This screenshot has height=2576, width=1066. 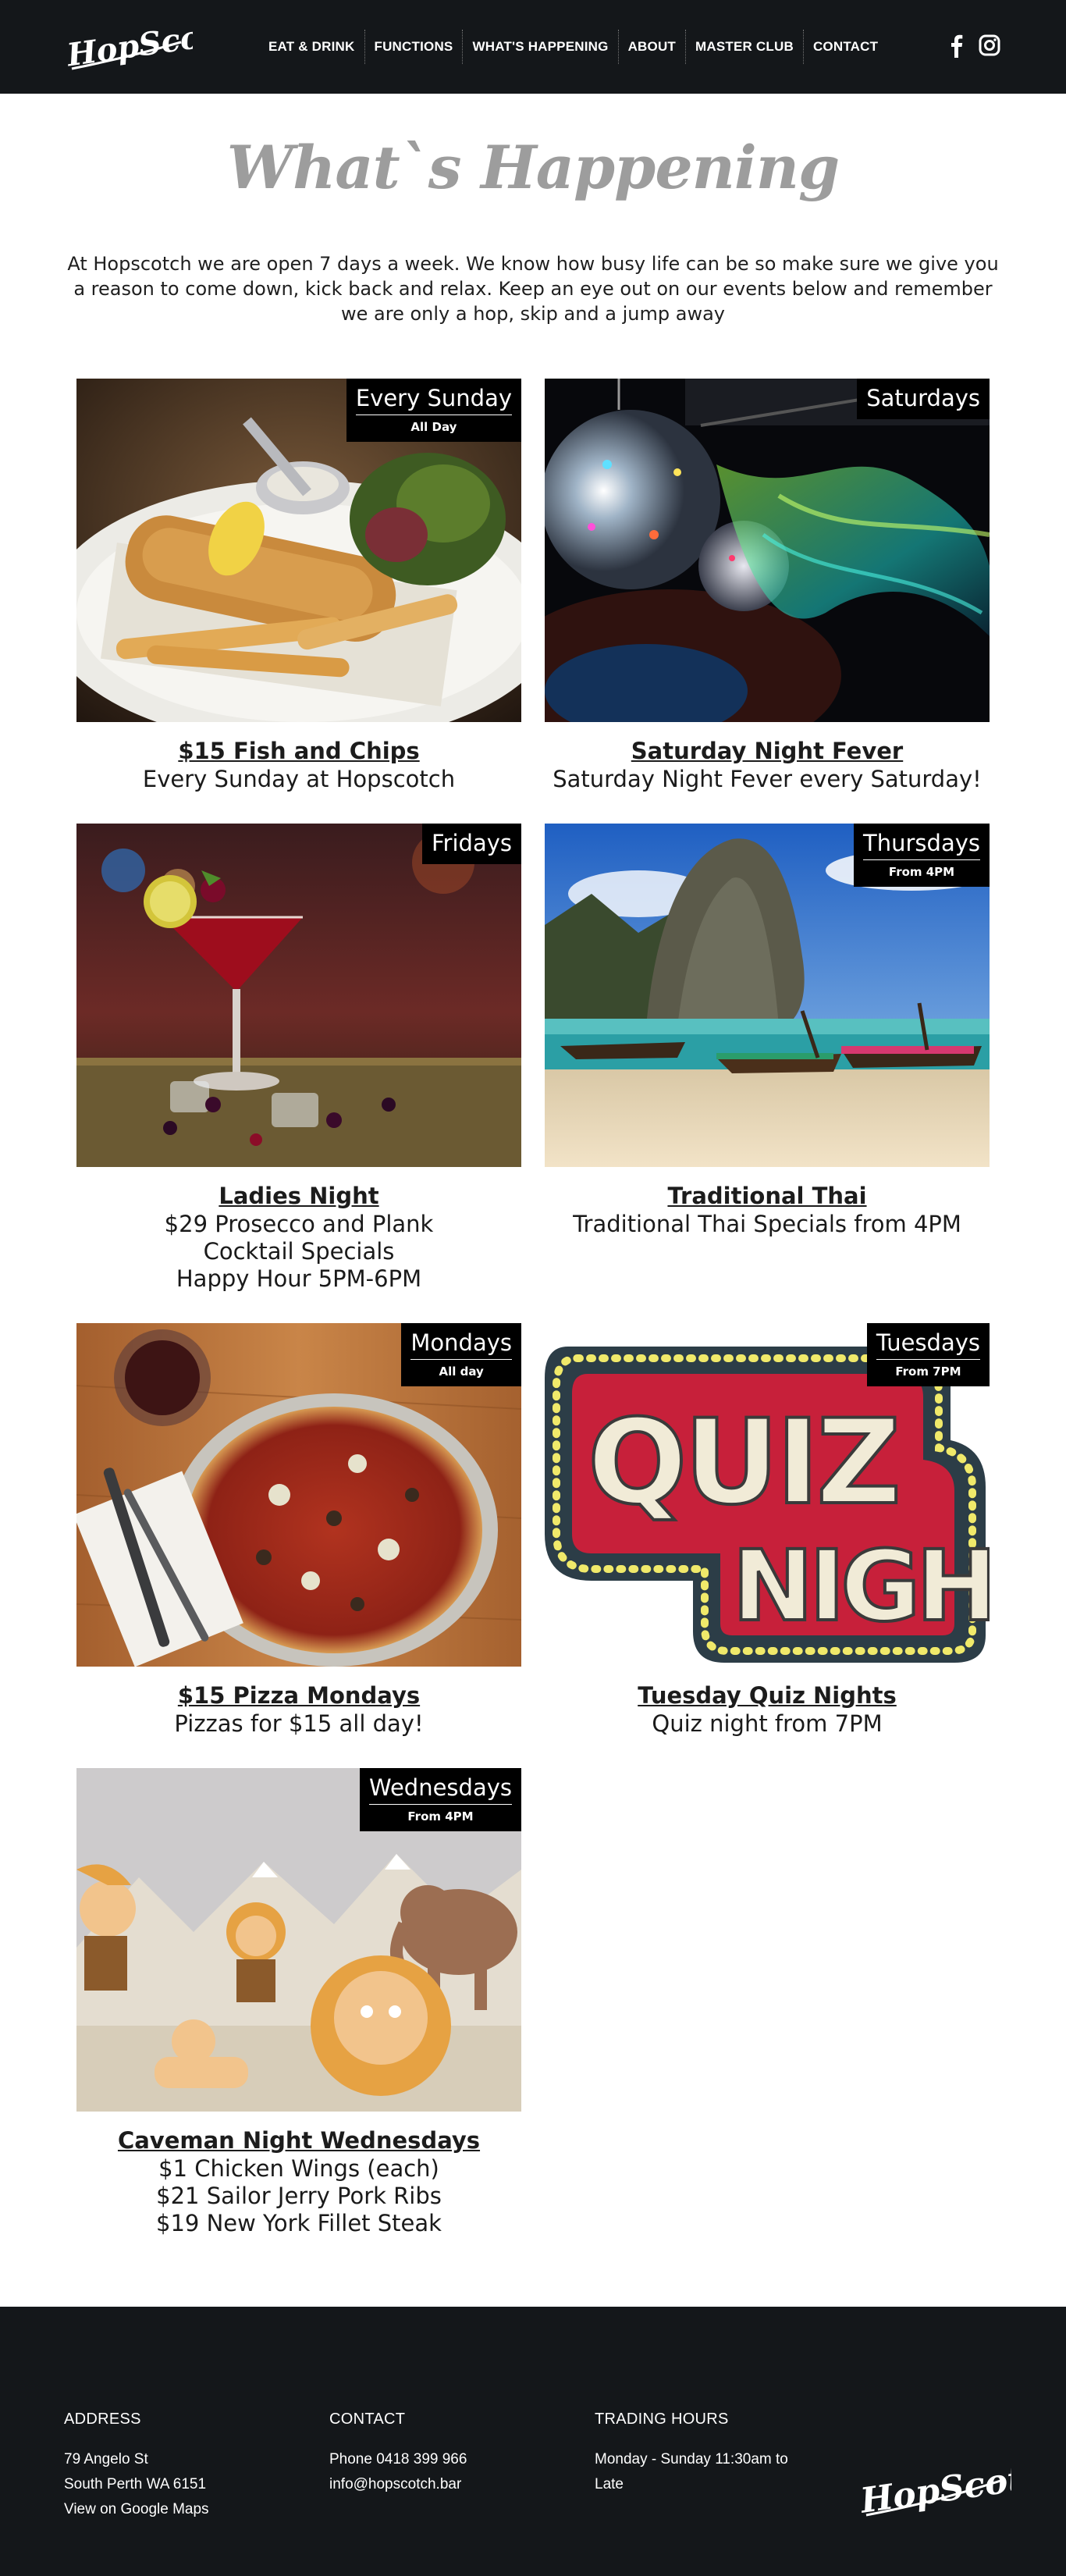 I want to click on phone-link: Phone 0418 399 966, so click(x=398, y=2459).